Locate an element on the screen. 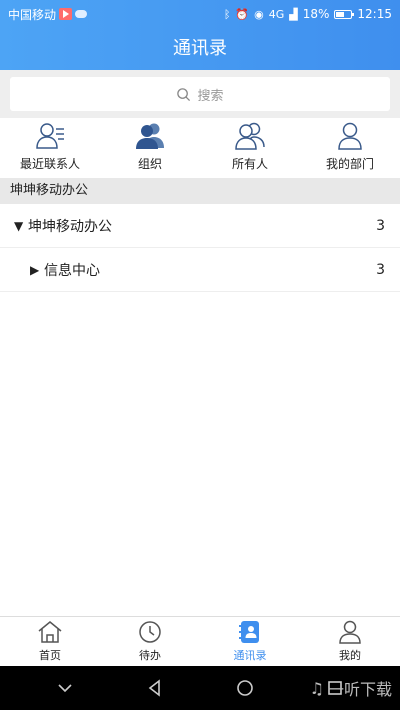 The image size is (400, 710). eye-icon: ◉ is located at coordinates (259, 14).